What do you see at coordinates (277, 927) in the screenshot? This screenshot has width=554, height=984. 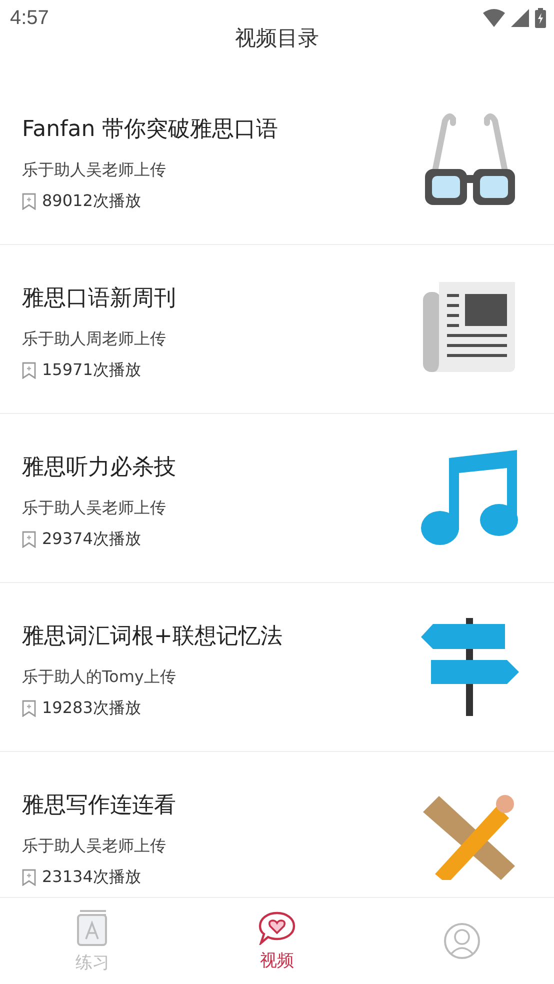 I see `heart-chat-icon` at bounding box center [277, 927].